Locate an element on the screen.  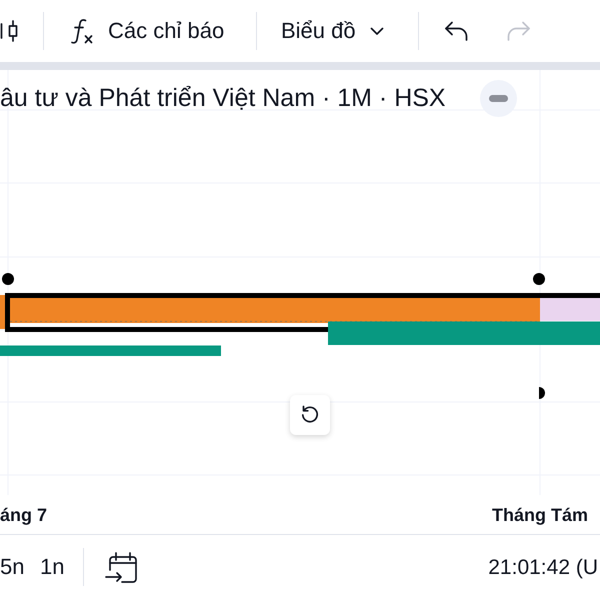
indicators-button: Các chỉ báo is located at coordinates (152, 31).